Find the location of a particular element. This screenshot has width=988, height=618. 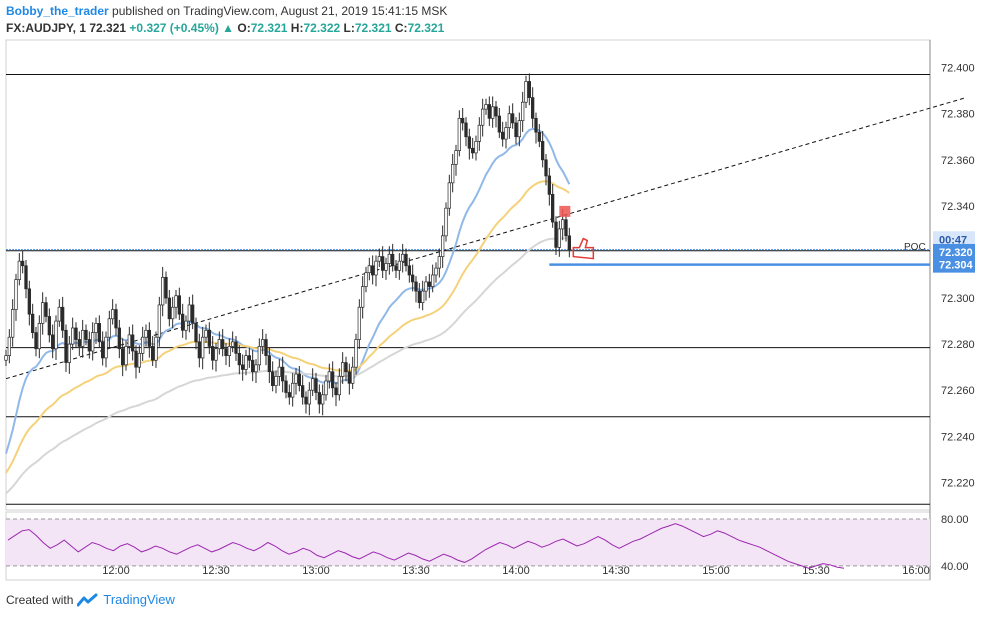

footer: Created with TradingView is located at coordinates (90, 599).